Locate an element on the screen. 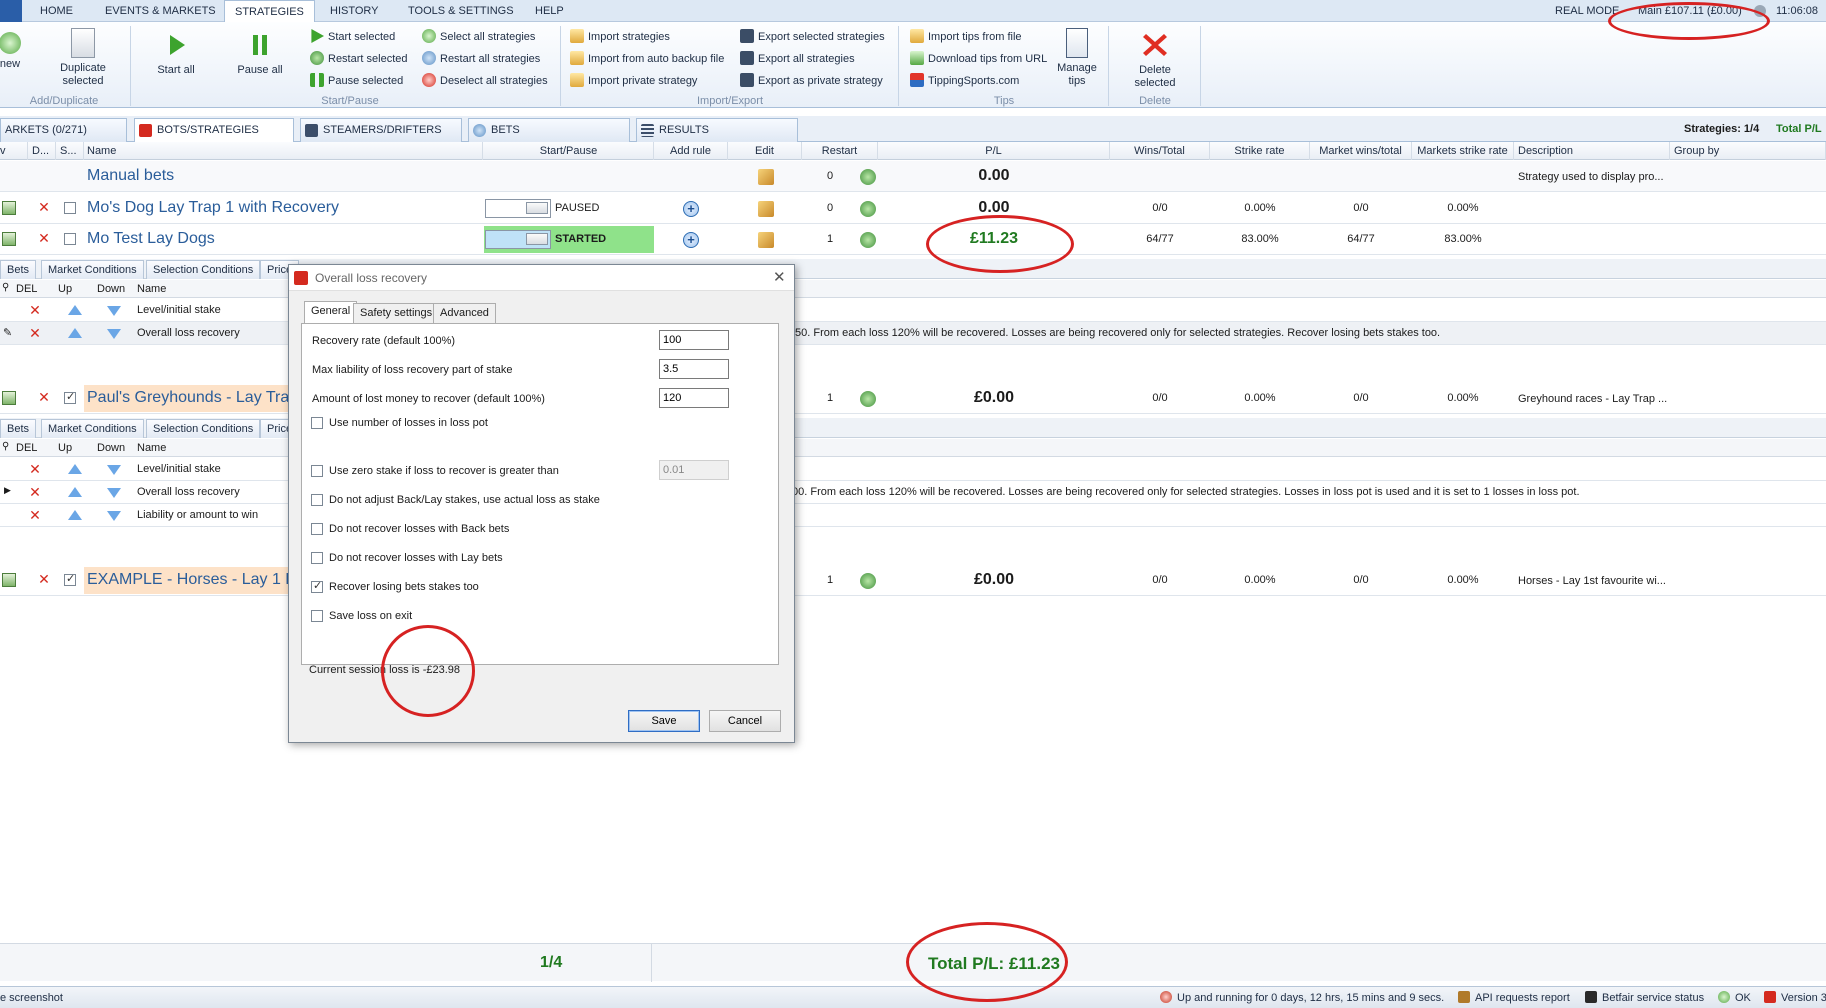  betfair-service-status: Betfair service status is located at coordinates (1644, 997).